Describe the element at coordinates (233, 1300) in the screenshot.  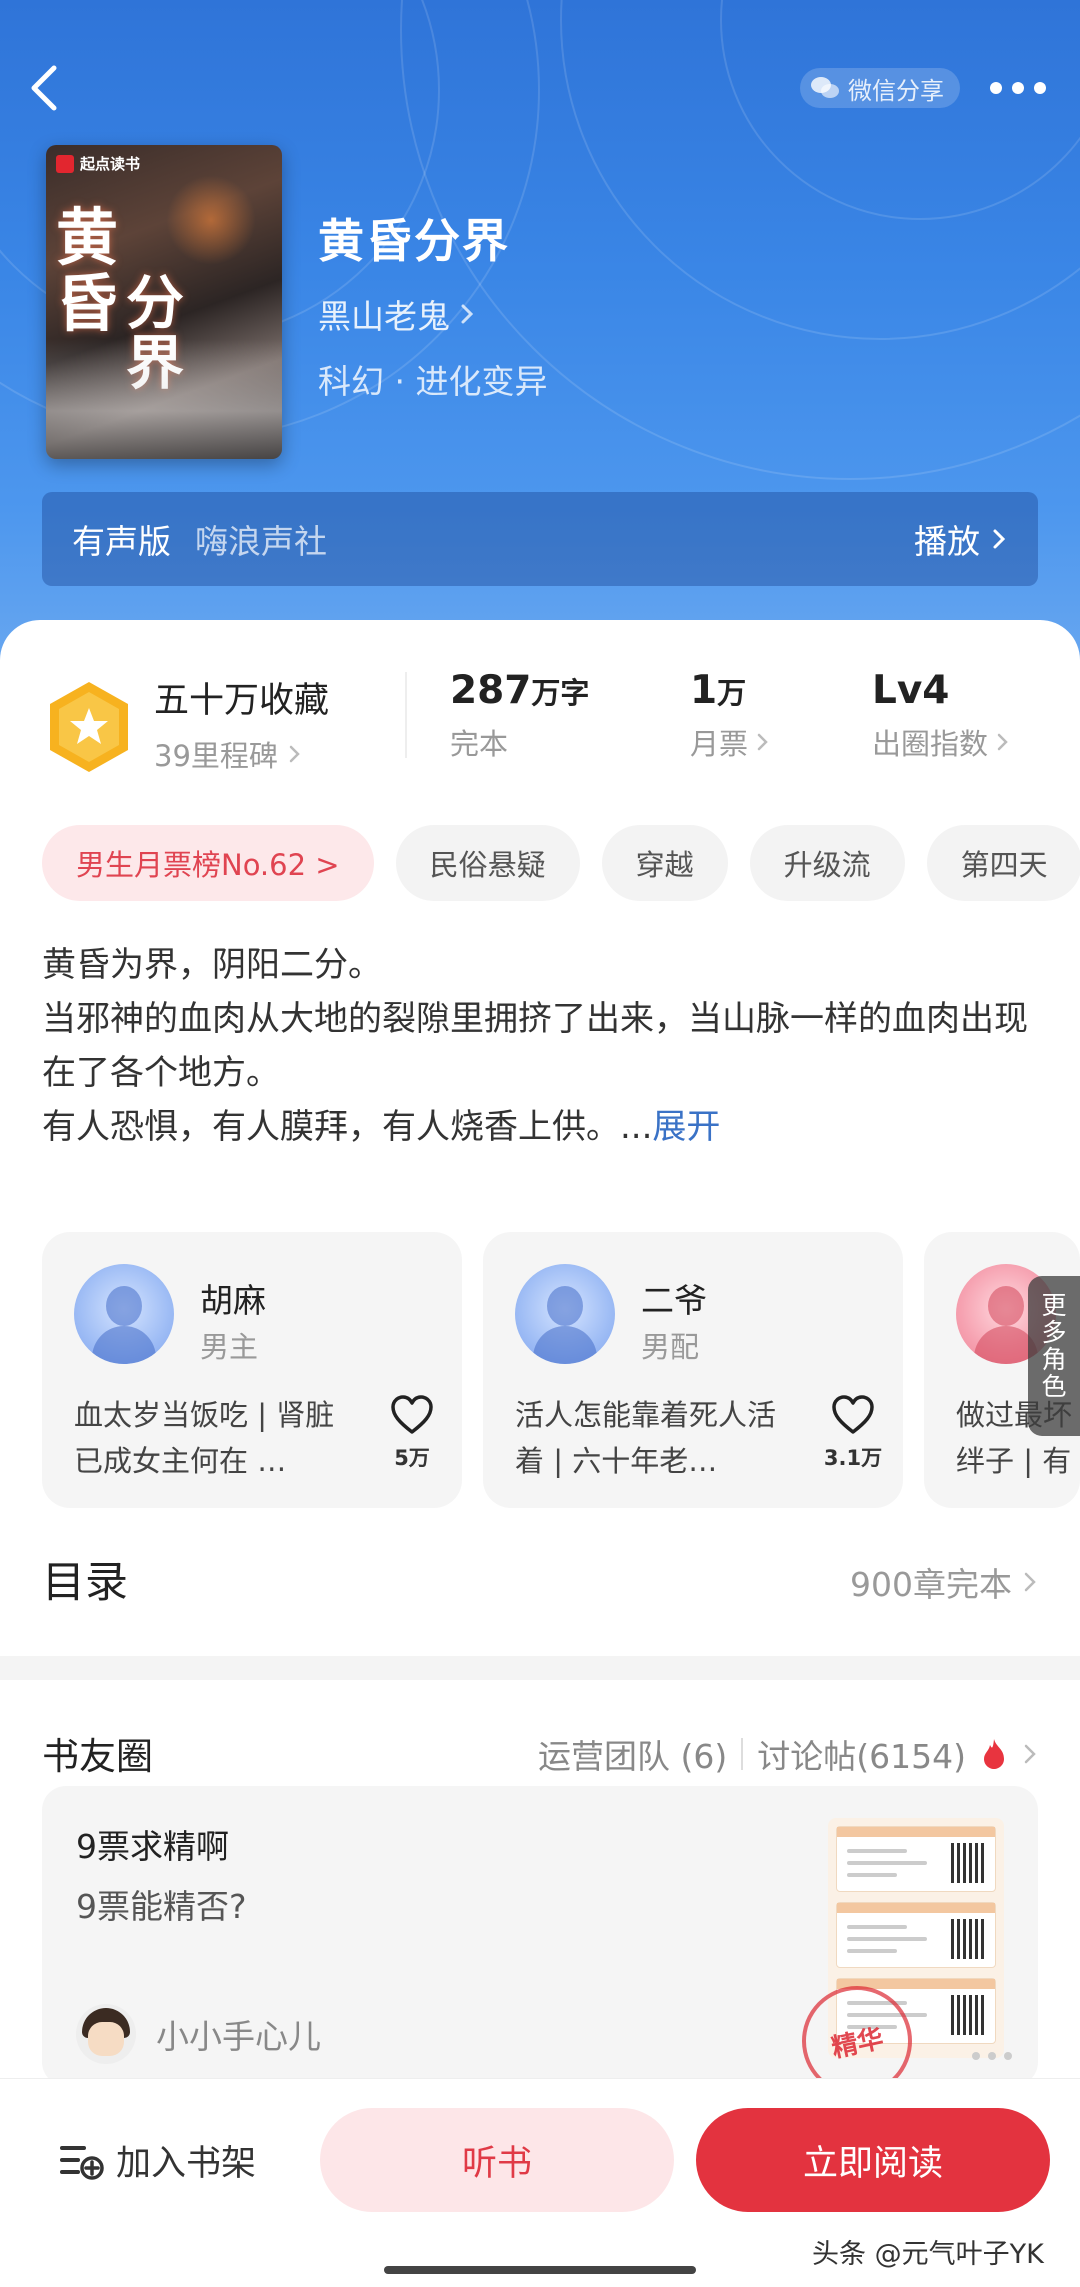
I see `character-name: 胡麻` at that location.